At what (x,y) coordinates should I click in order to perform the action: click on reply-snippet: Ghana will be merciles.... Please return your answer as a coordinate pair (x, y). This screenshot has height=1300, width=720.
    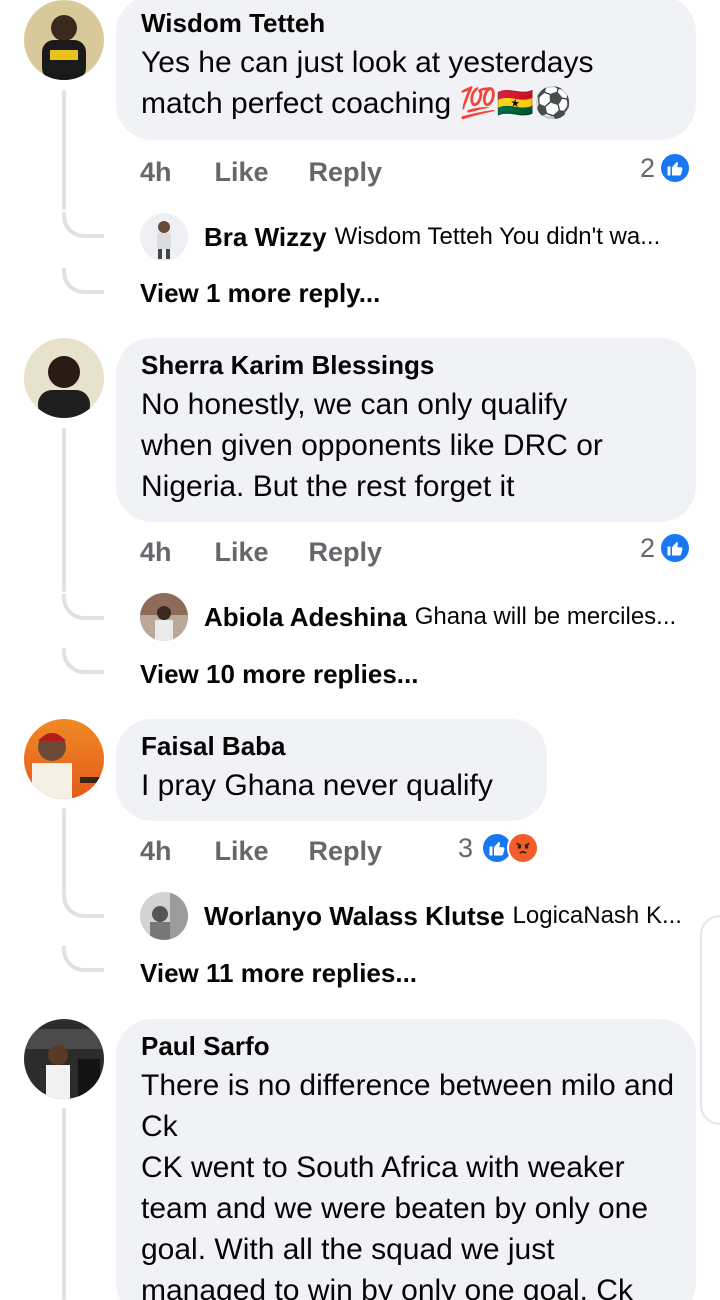
    Looking at the image, I should click on (545, 616).